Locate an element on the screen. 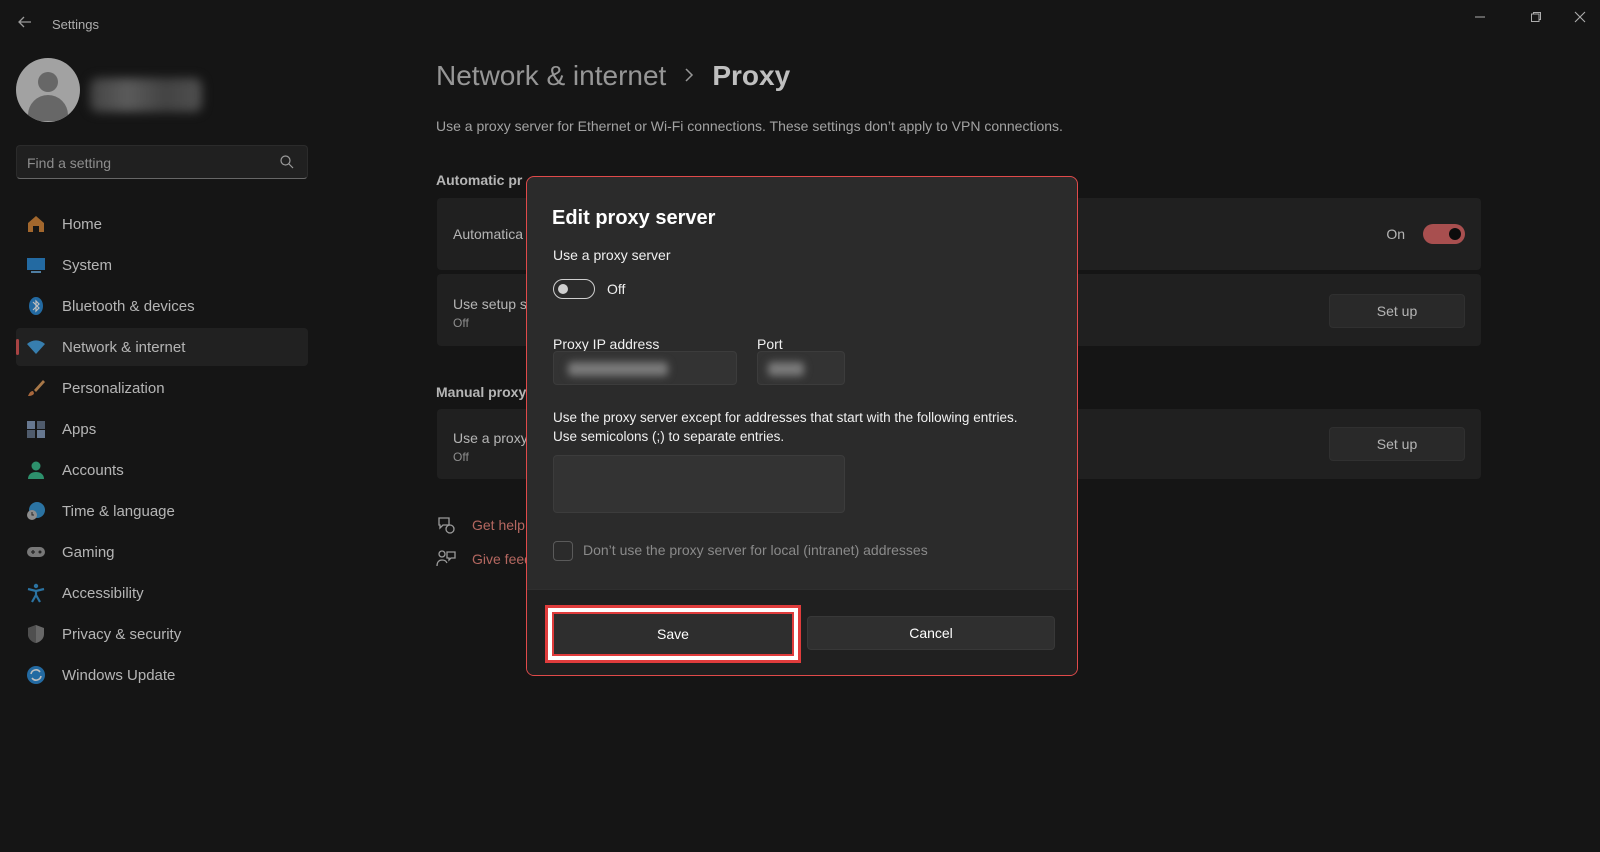 The height and width of the screenshot is (852, 1600). use-proxy-state: Off is located at coordinates (616, 289).